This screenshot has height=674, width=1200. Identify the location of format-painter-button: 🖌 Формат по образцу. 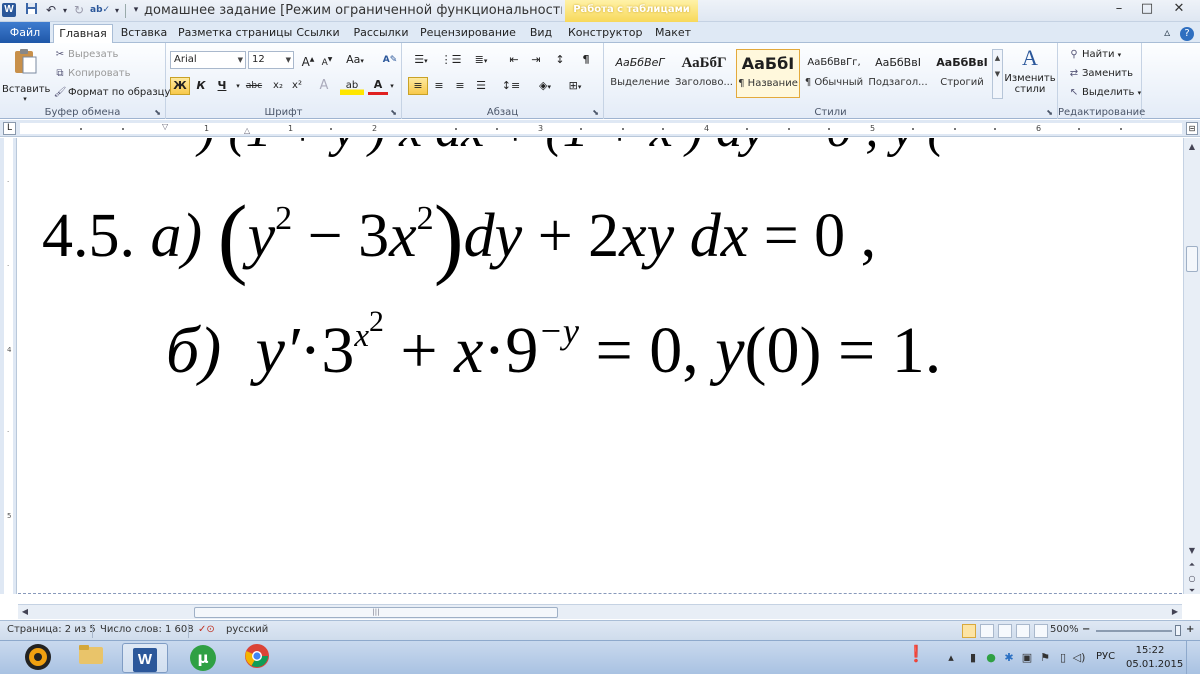
(111, 92).